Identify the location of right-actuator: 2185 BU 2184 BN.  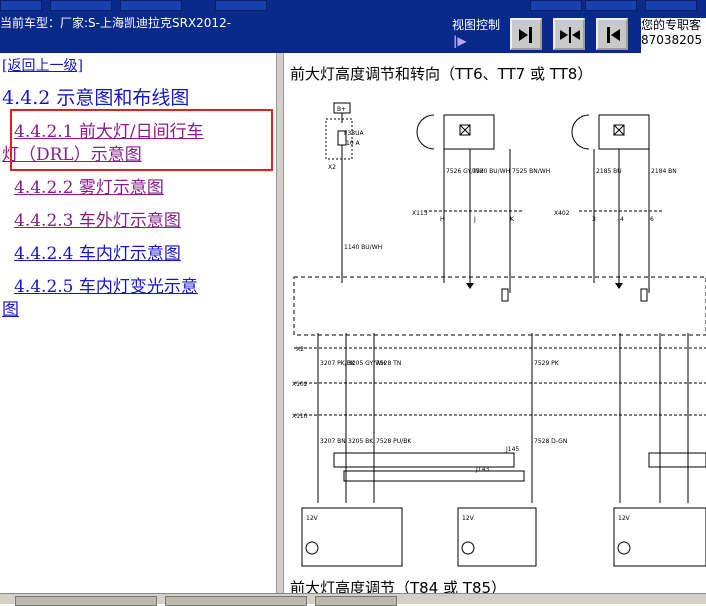
(624, 153).